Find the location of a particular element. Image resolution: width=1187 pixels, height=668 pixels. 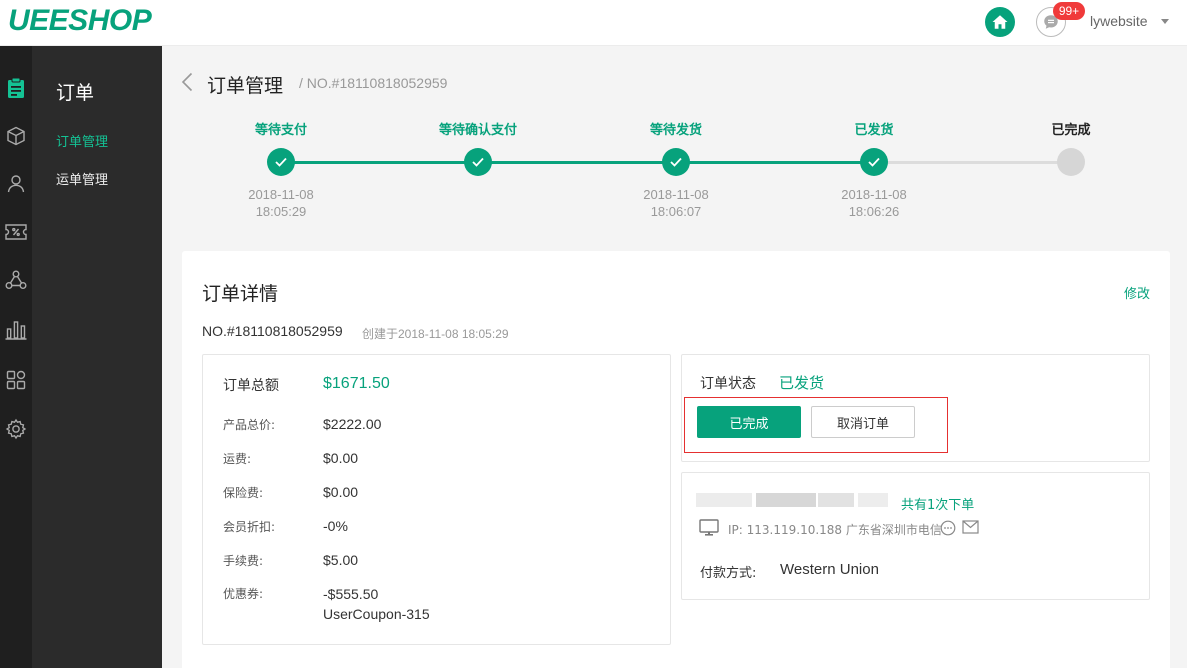

chat-bubble-icon is located at coordinates (948, 528).